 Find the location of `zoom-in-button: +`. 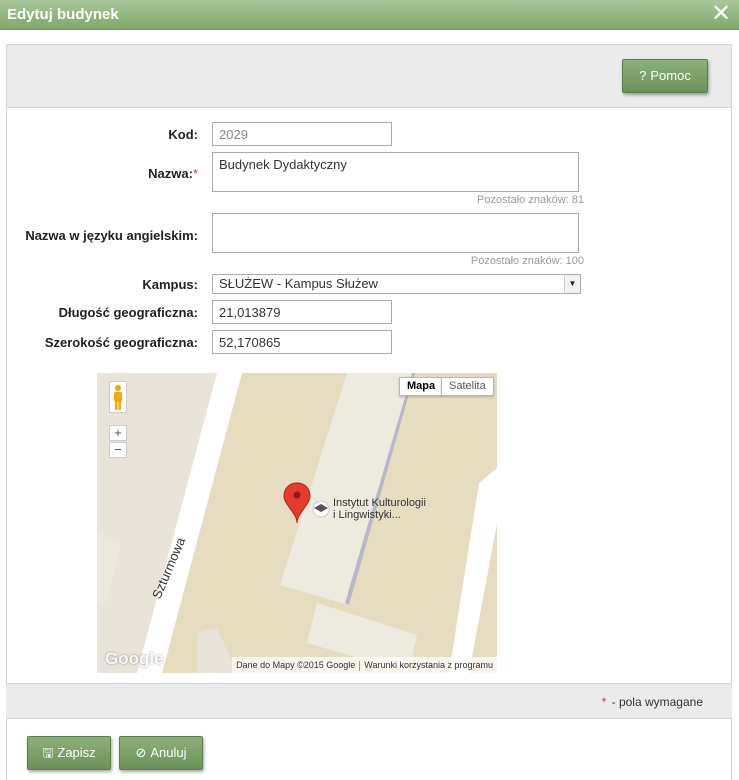

zoom-in-button: + is located at coordinates (118, 433).